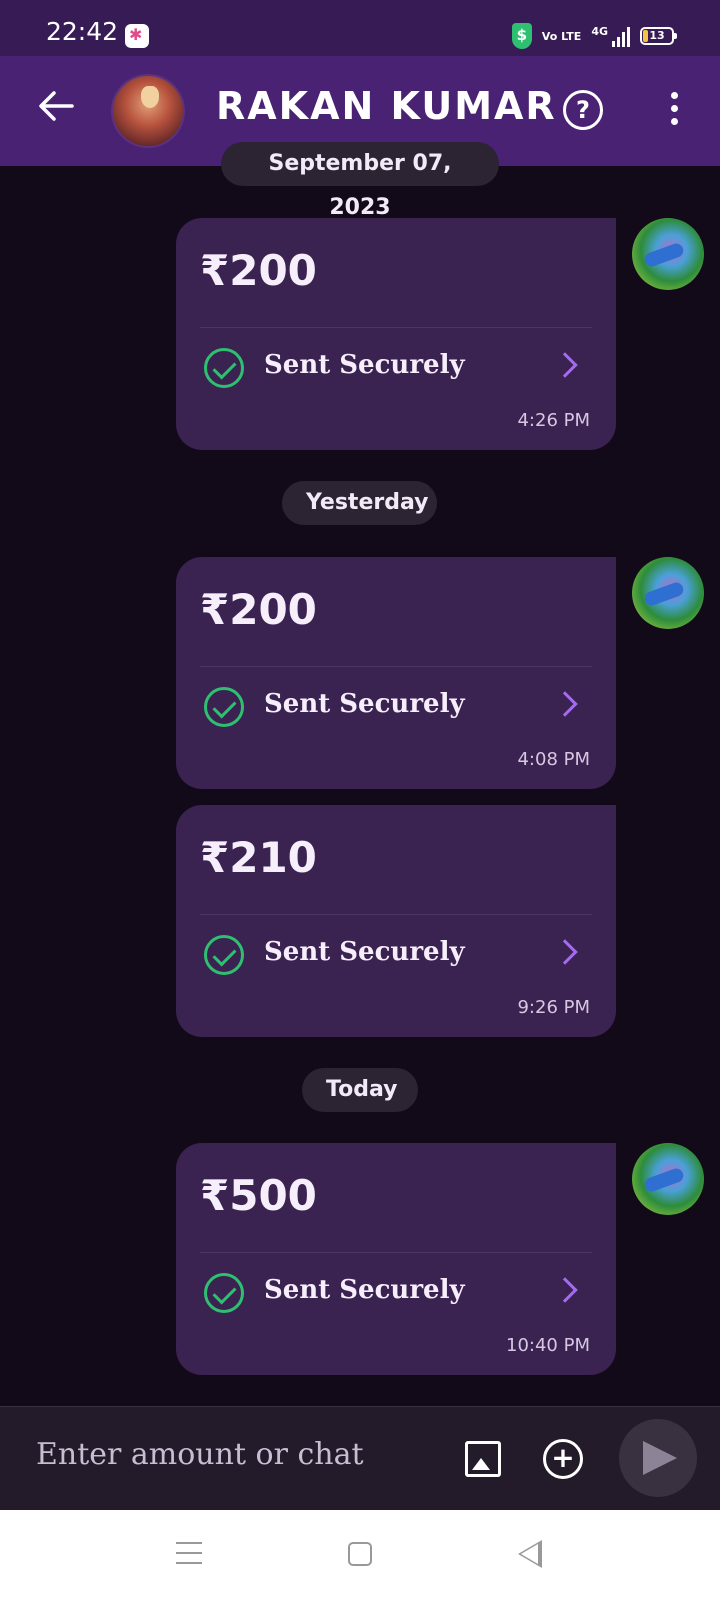 The height and width of the screenshot is (1600, 720). What do you see at coordinates (82, 31) in the screenshot?
I see `clock: 22:42` at bounding box center [82, 31].